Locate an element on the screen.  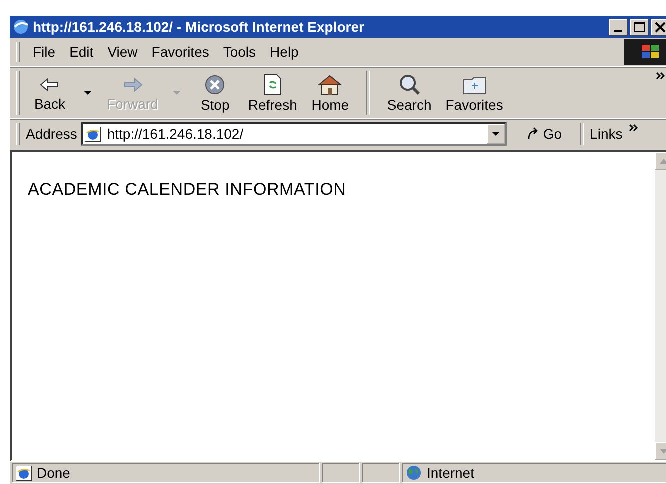
status-text: Done is located at coordinates (53, 473).